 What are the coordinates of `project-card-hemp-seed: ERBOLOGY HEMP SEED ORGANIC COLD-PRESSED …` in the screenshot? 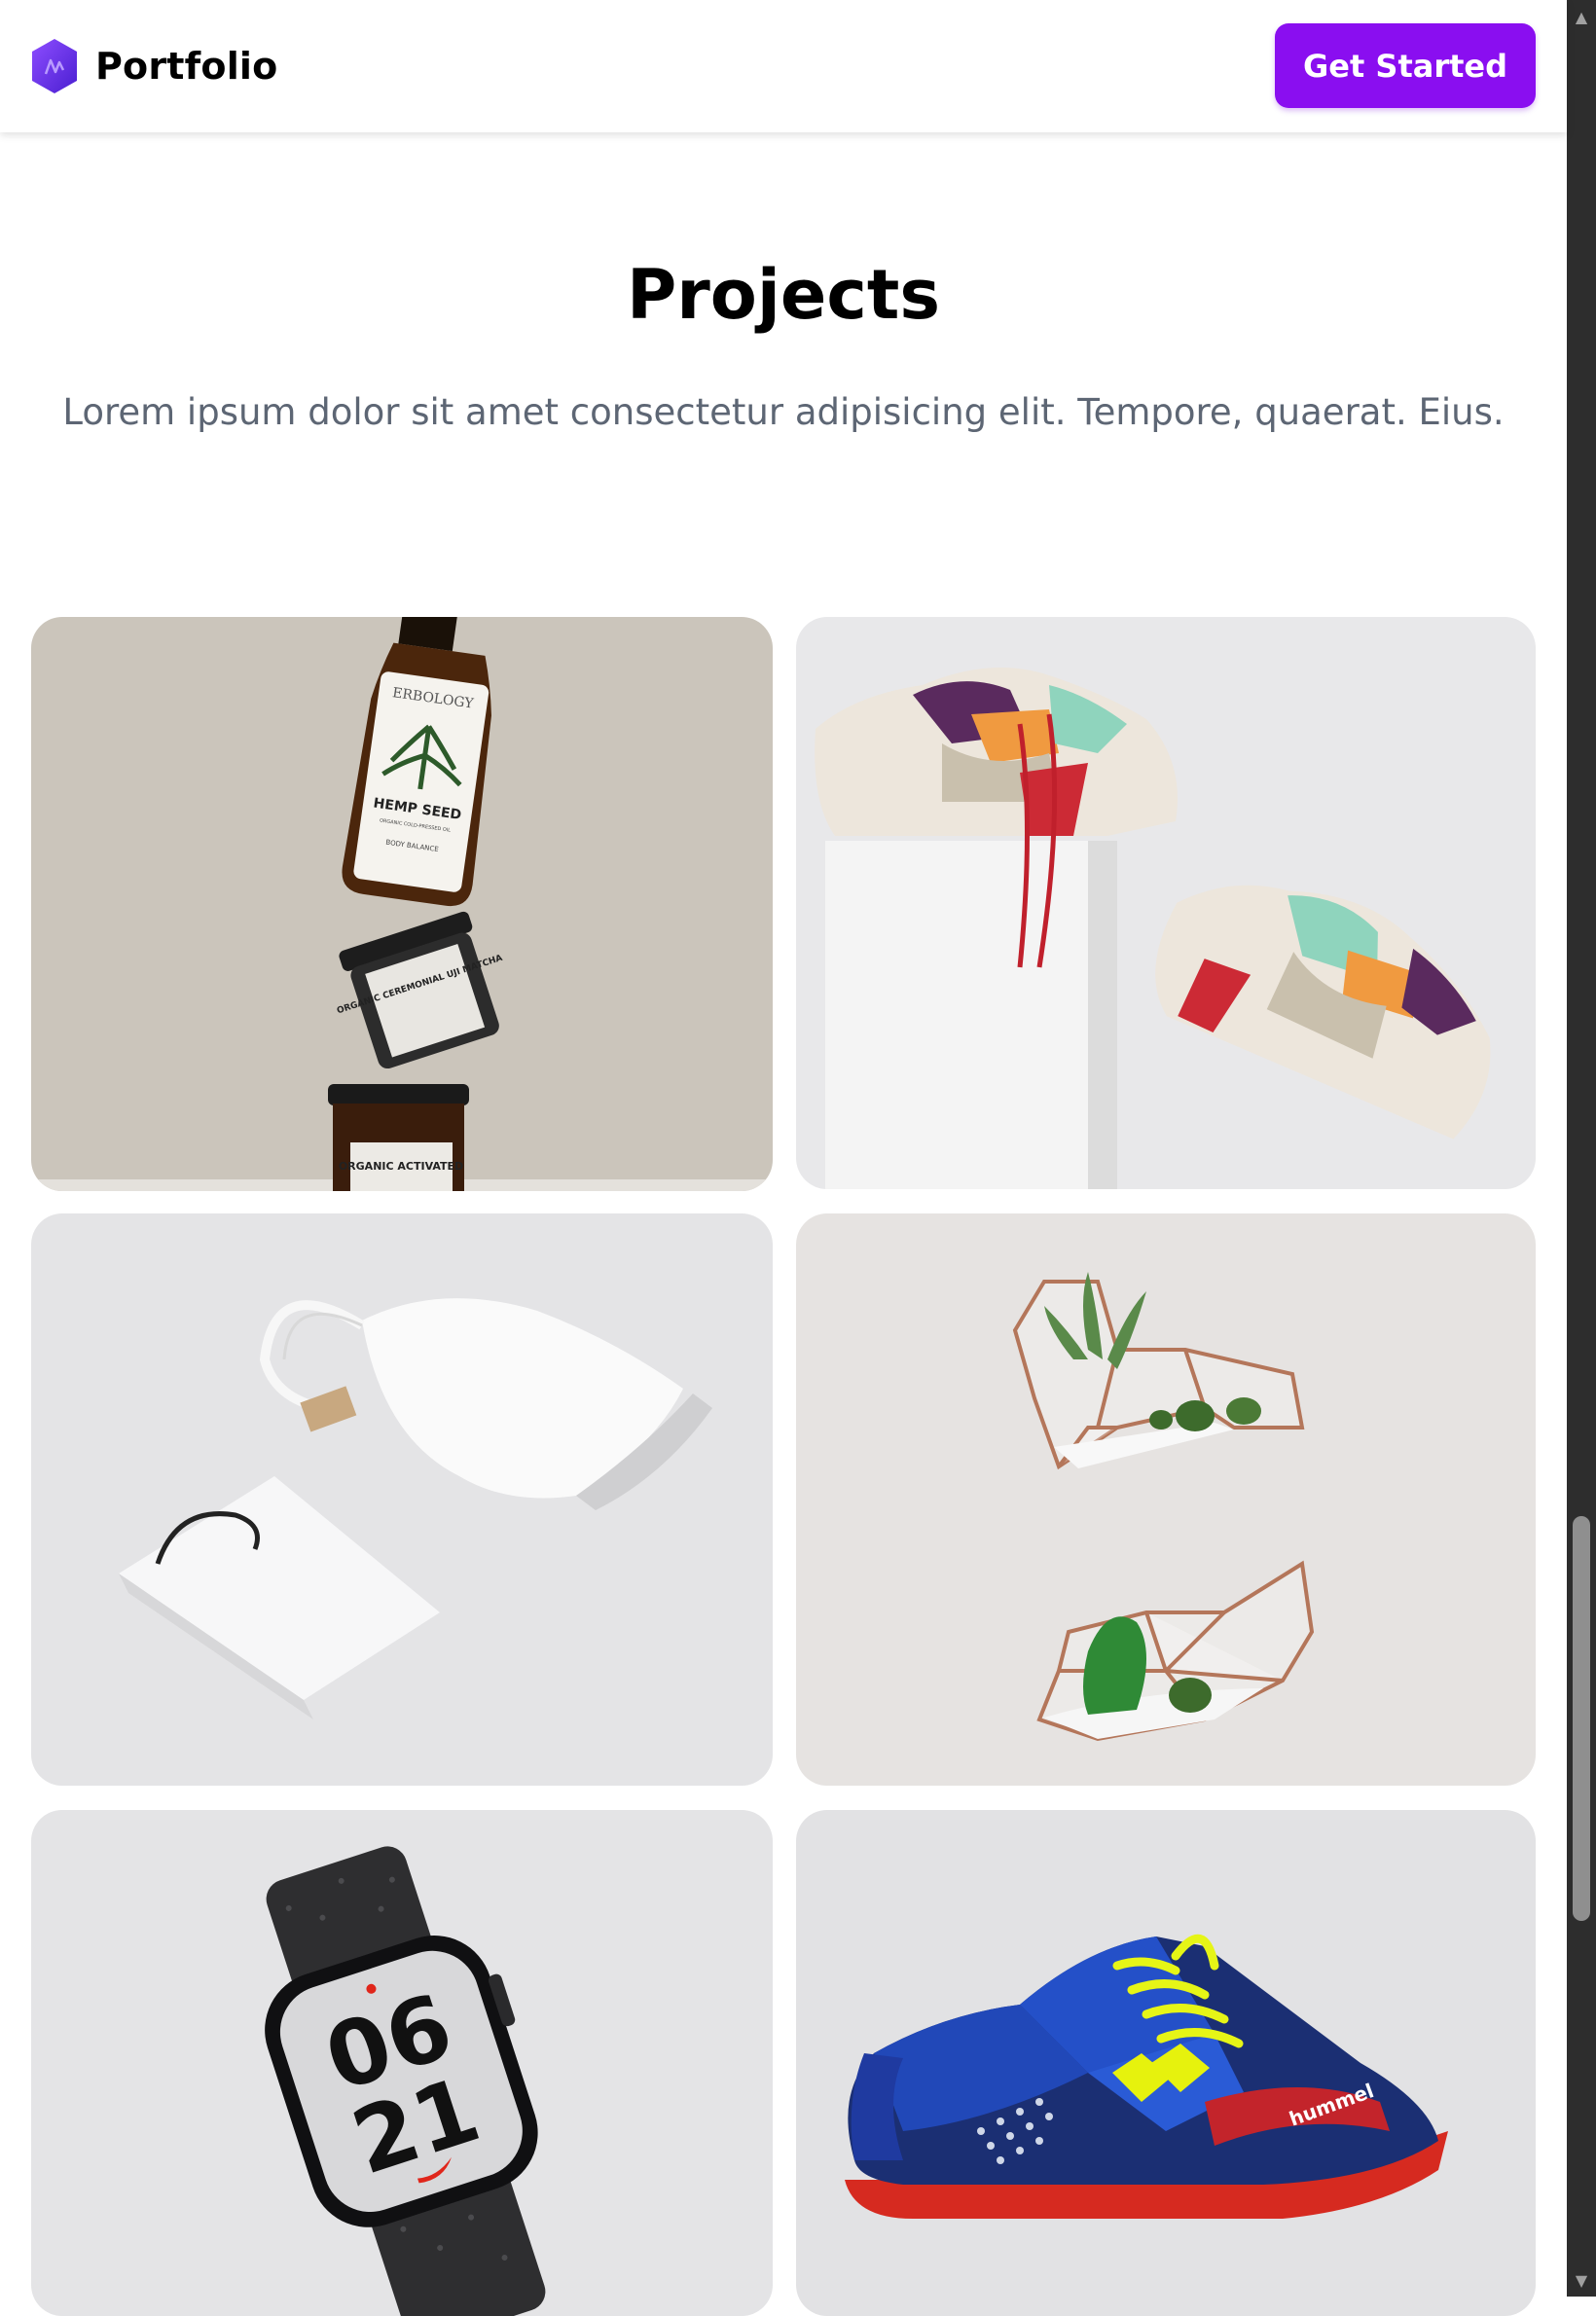 It's located at (402, 904).